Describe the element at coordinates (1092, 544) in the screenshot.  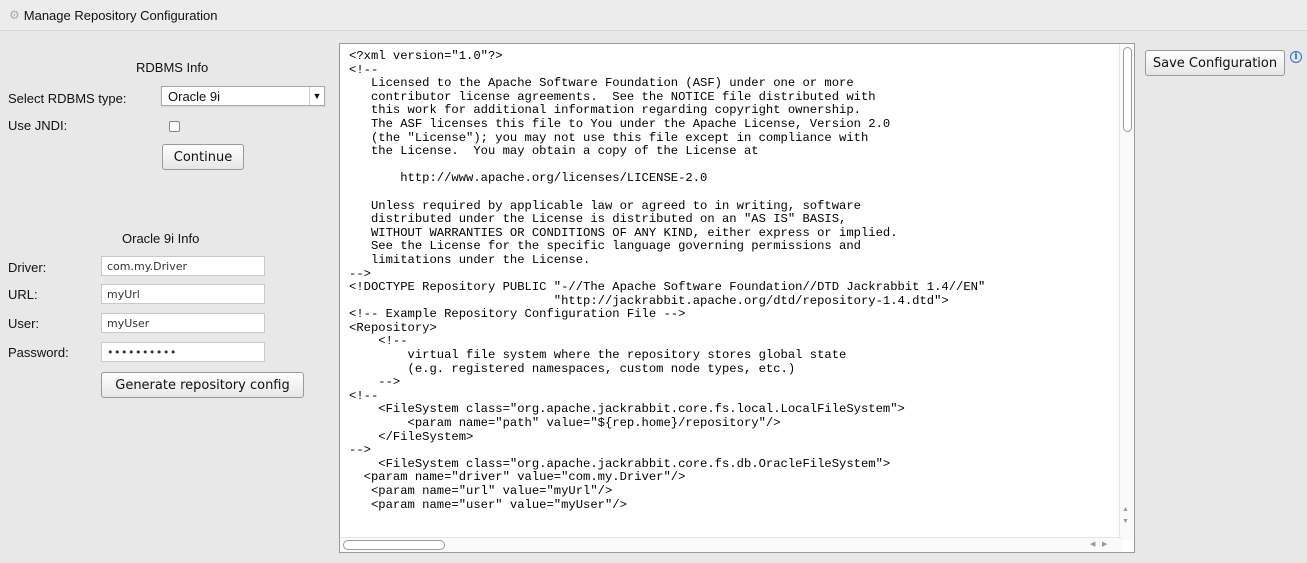
I see `scroll-left-icon: ◀` at that location.